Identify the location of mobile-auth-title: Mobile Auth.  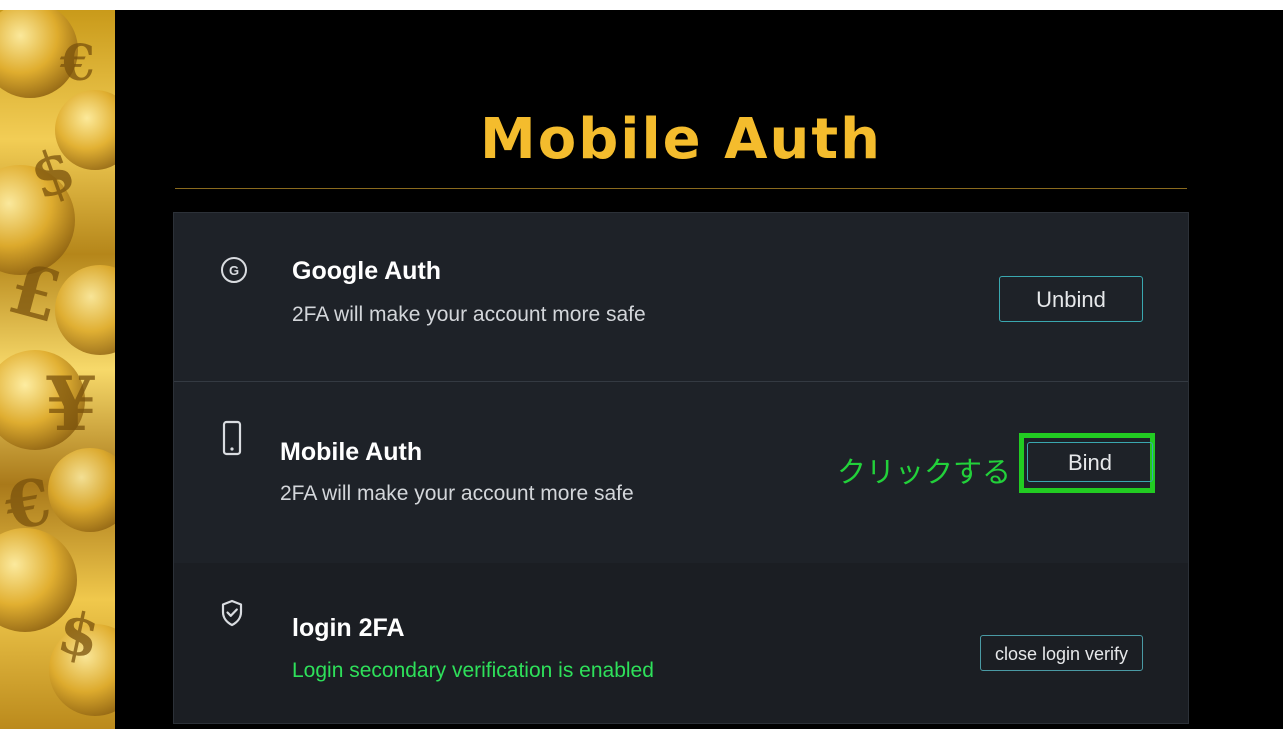
(351, 452).